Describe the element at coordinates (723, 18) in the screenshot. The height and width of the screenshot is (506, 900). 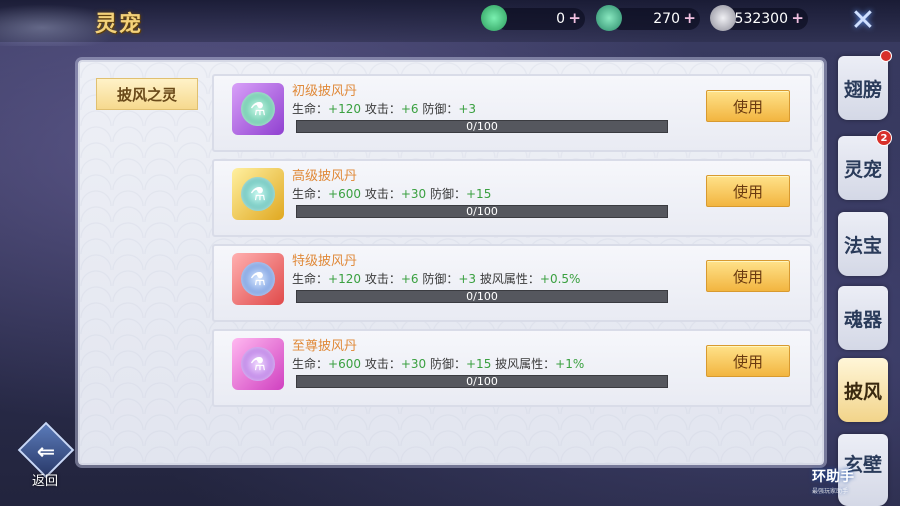
I see `silver-coin-icon` at that location.